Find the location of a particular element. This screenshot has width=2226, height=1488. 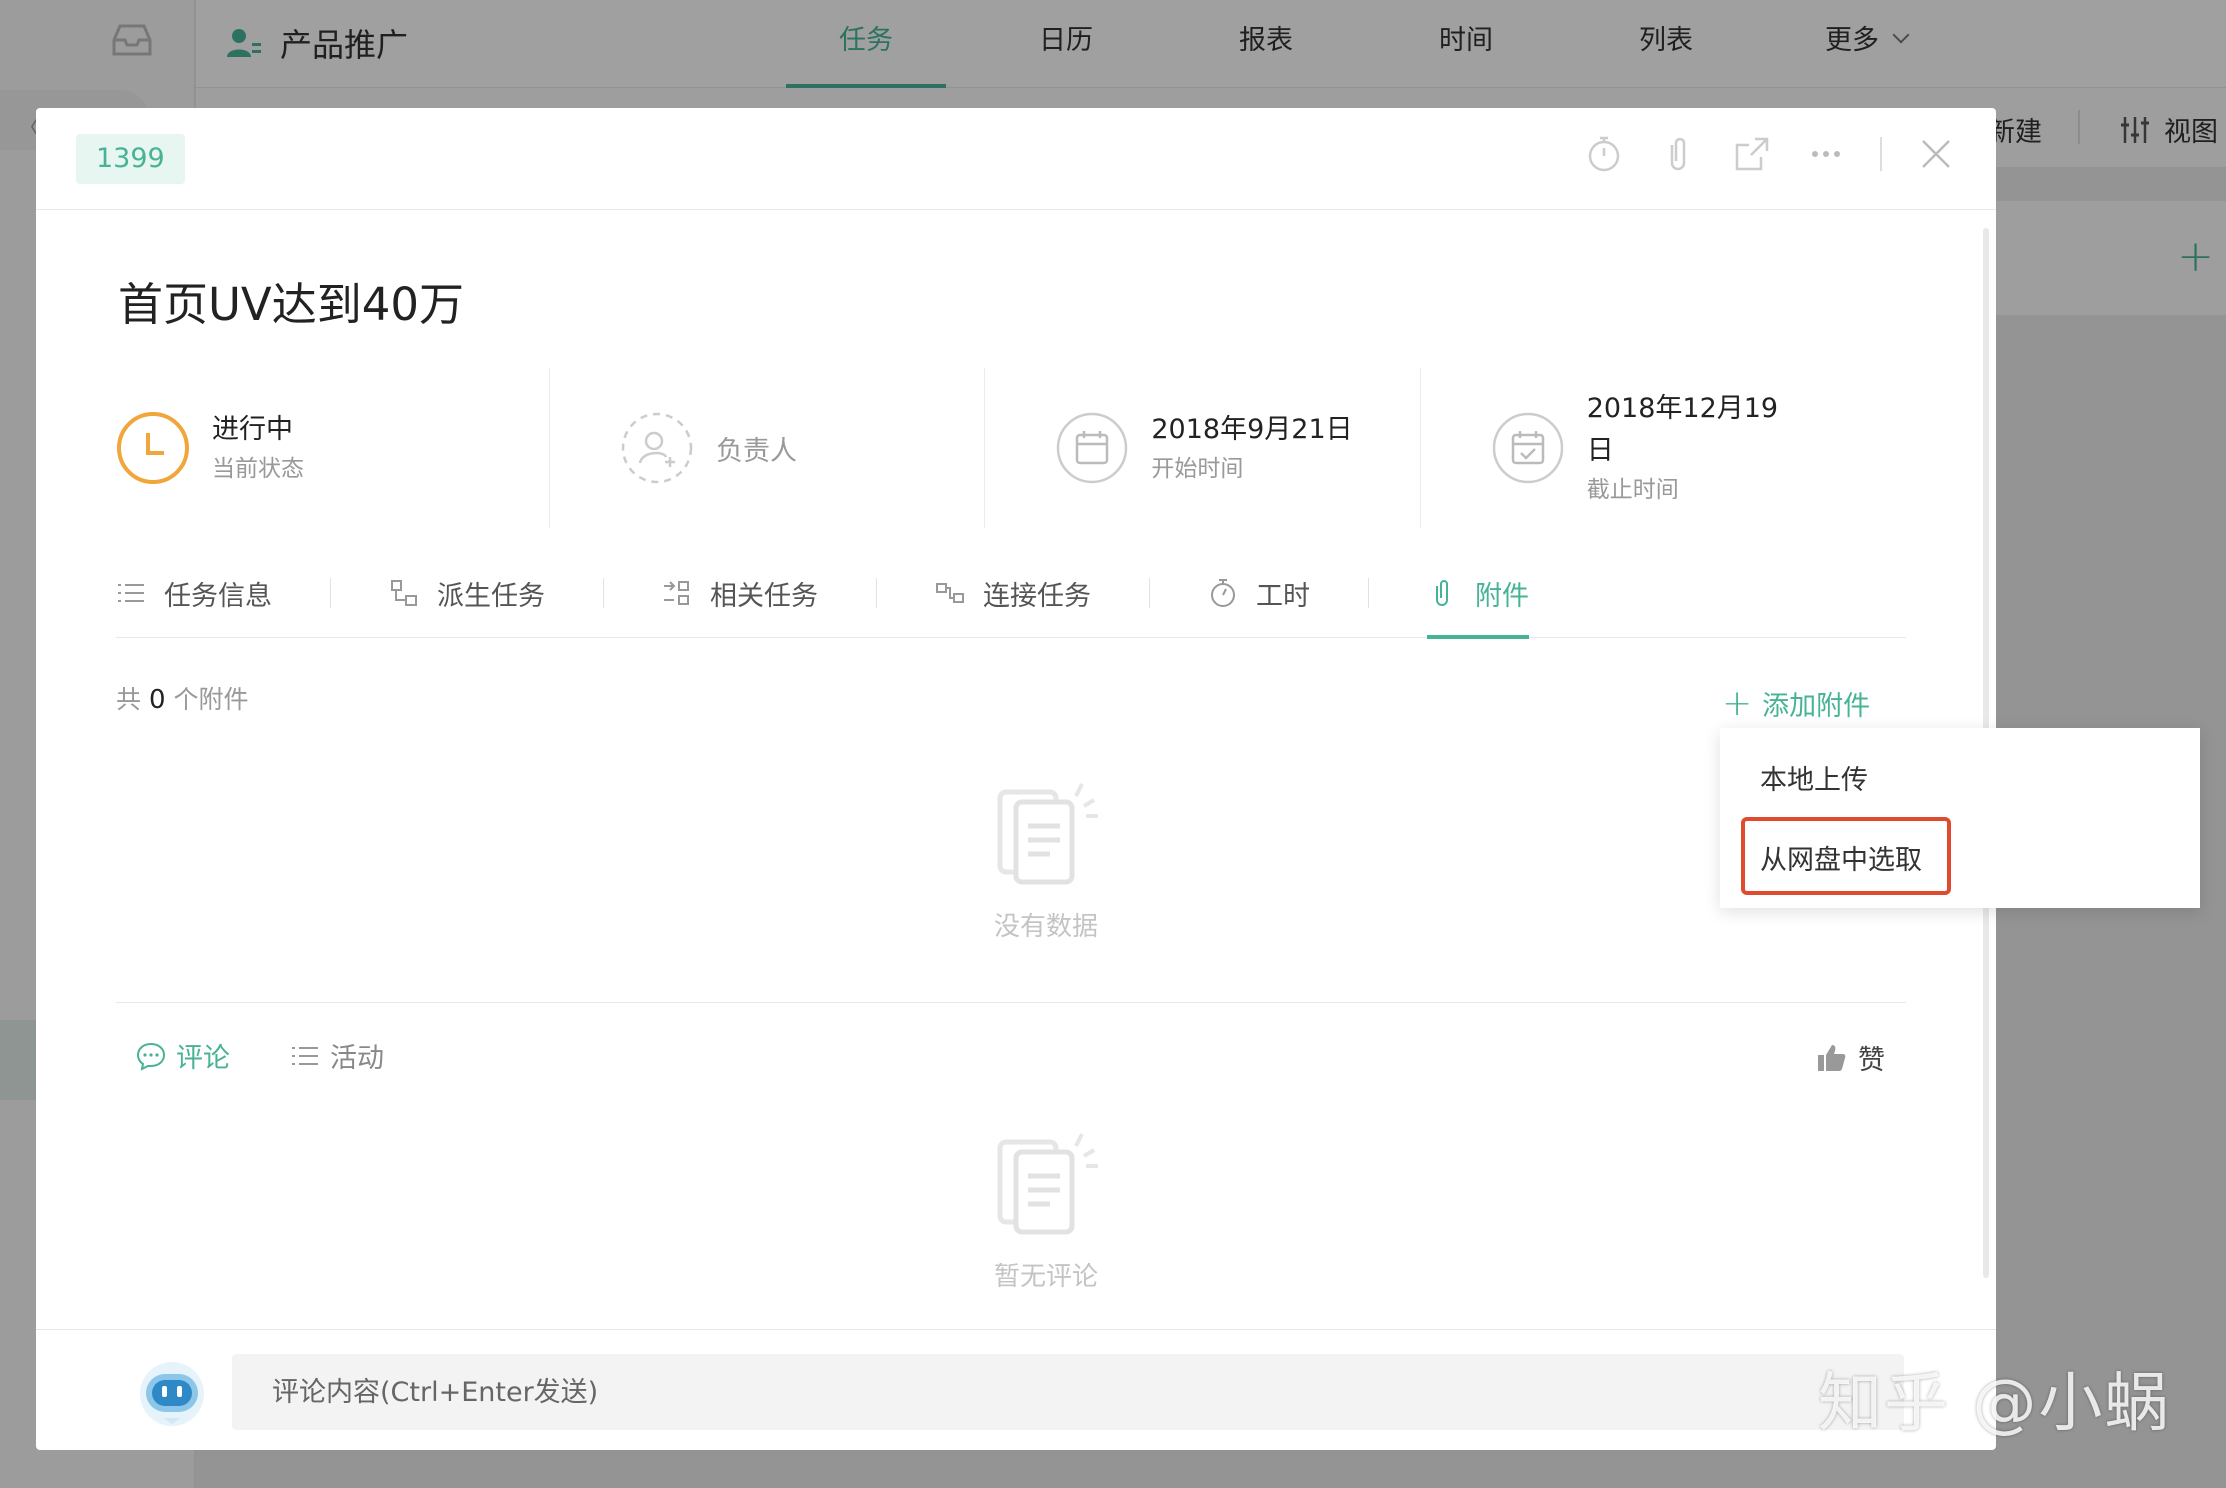

attachment-count-value: 0 is located at coordinates (157, 700).